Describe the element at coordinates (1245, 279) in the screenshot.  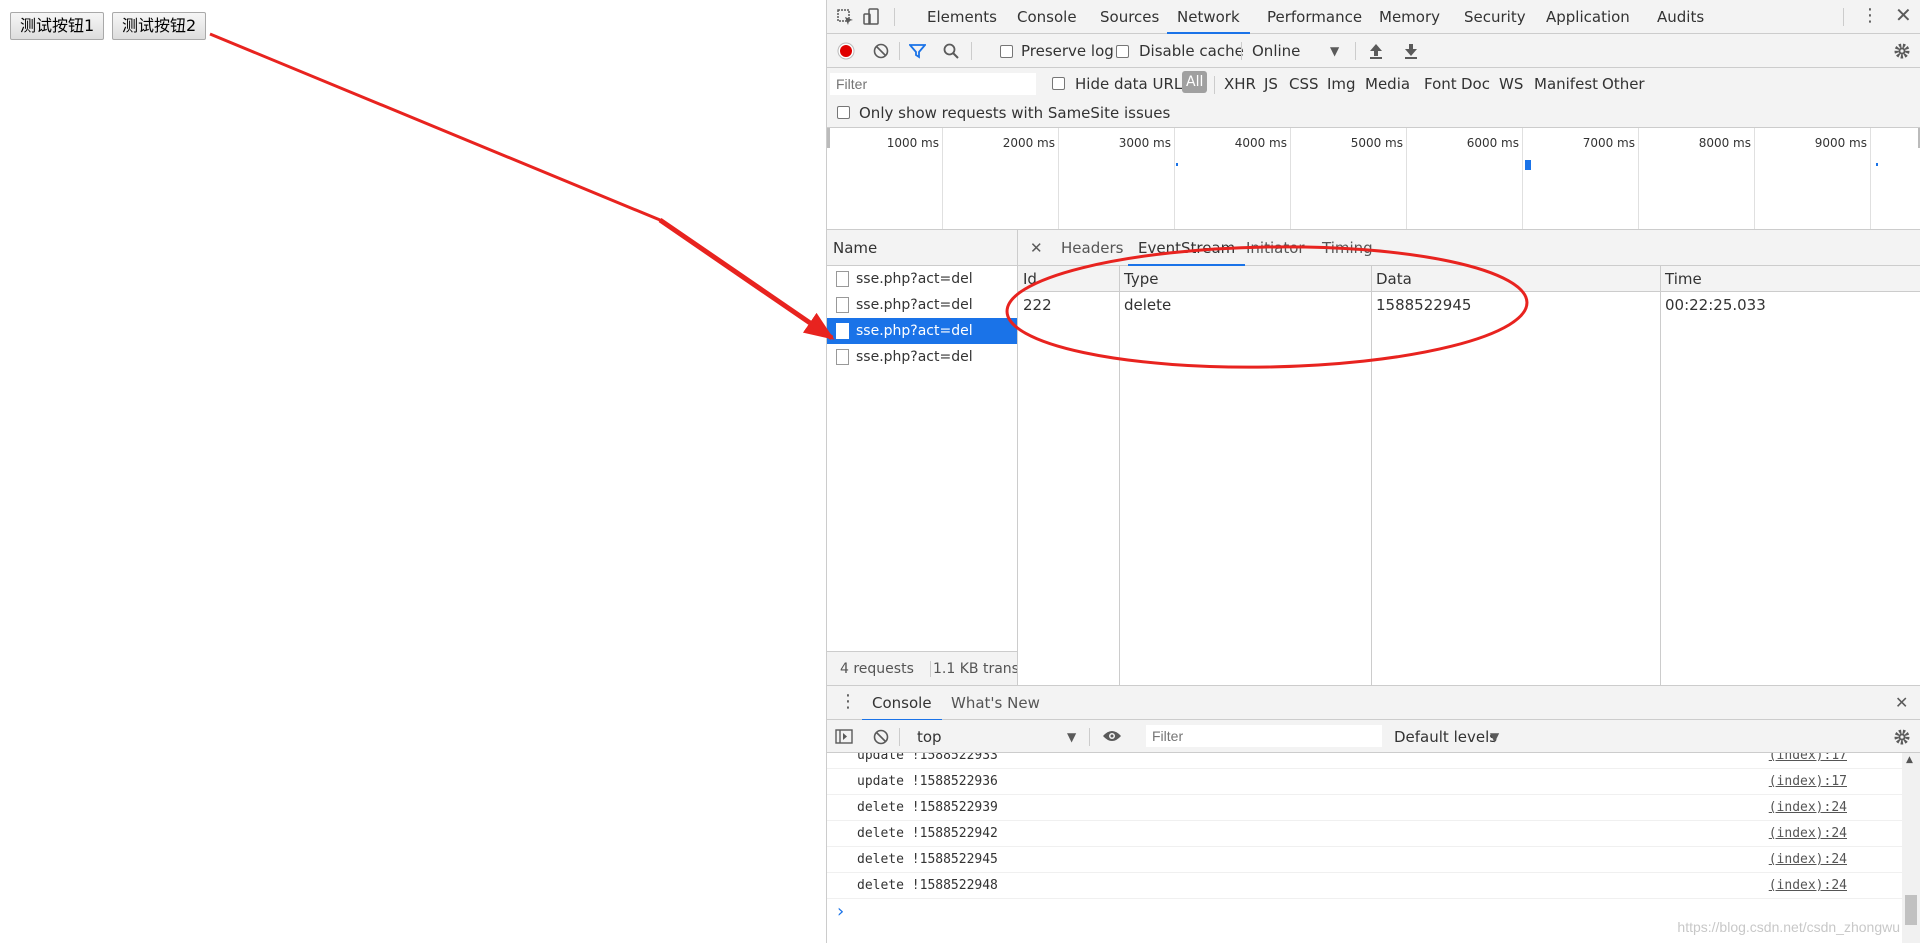
I see `column-type: Type` at that location.